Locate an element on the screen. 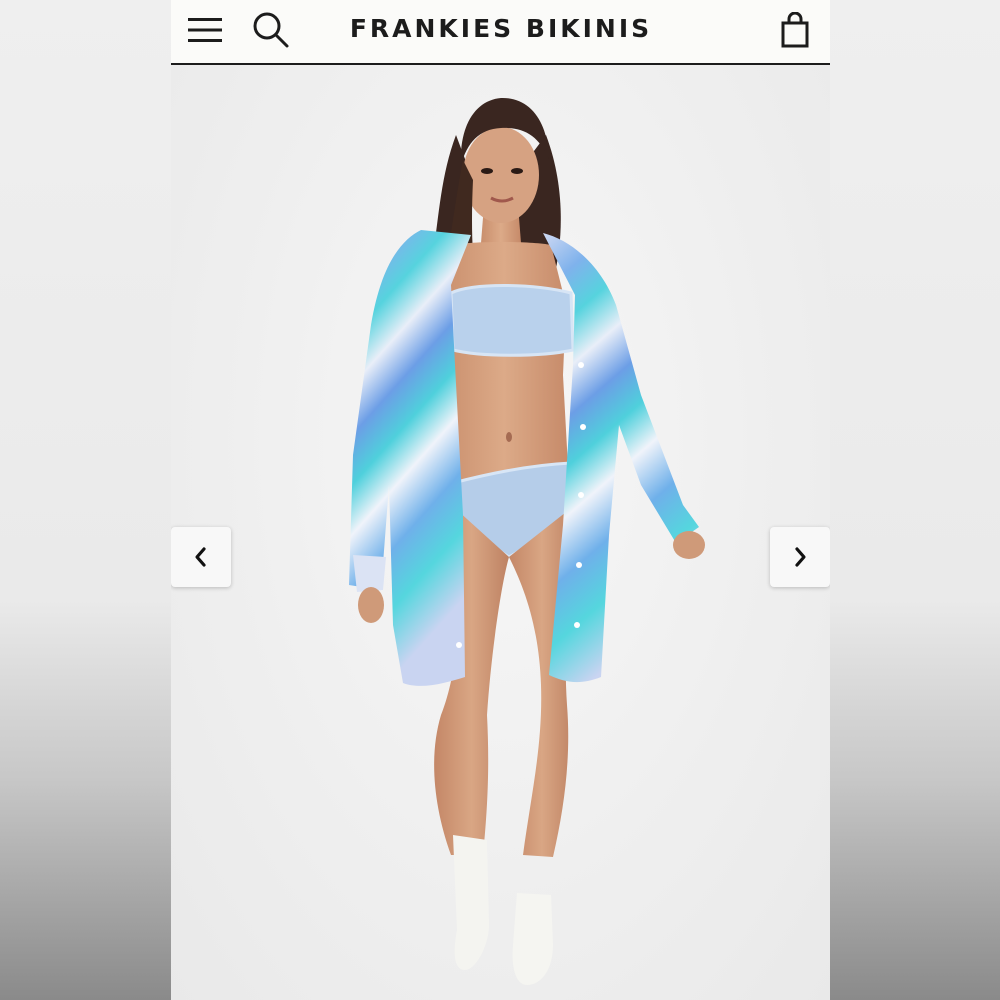 This screenshot has width=1000, height=1000. brand-logo: FRANKIES BIKINIS is located at coordinates (501, 28).